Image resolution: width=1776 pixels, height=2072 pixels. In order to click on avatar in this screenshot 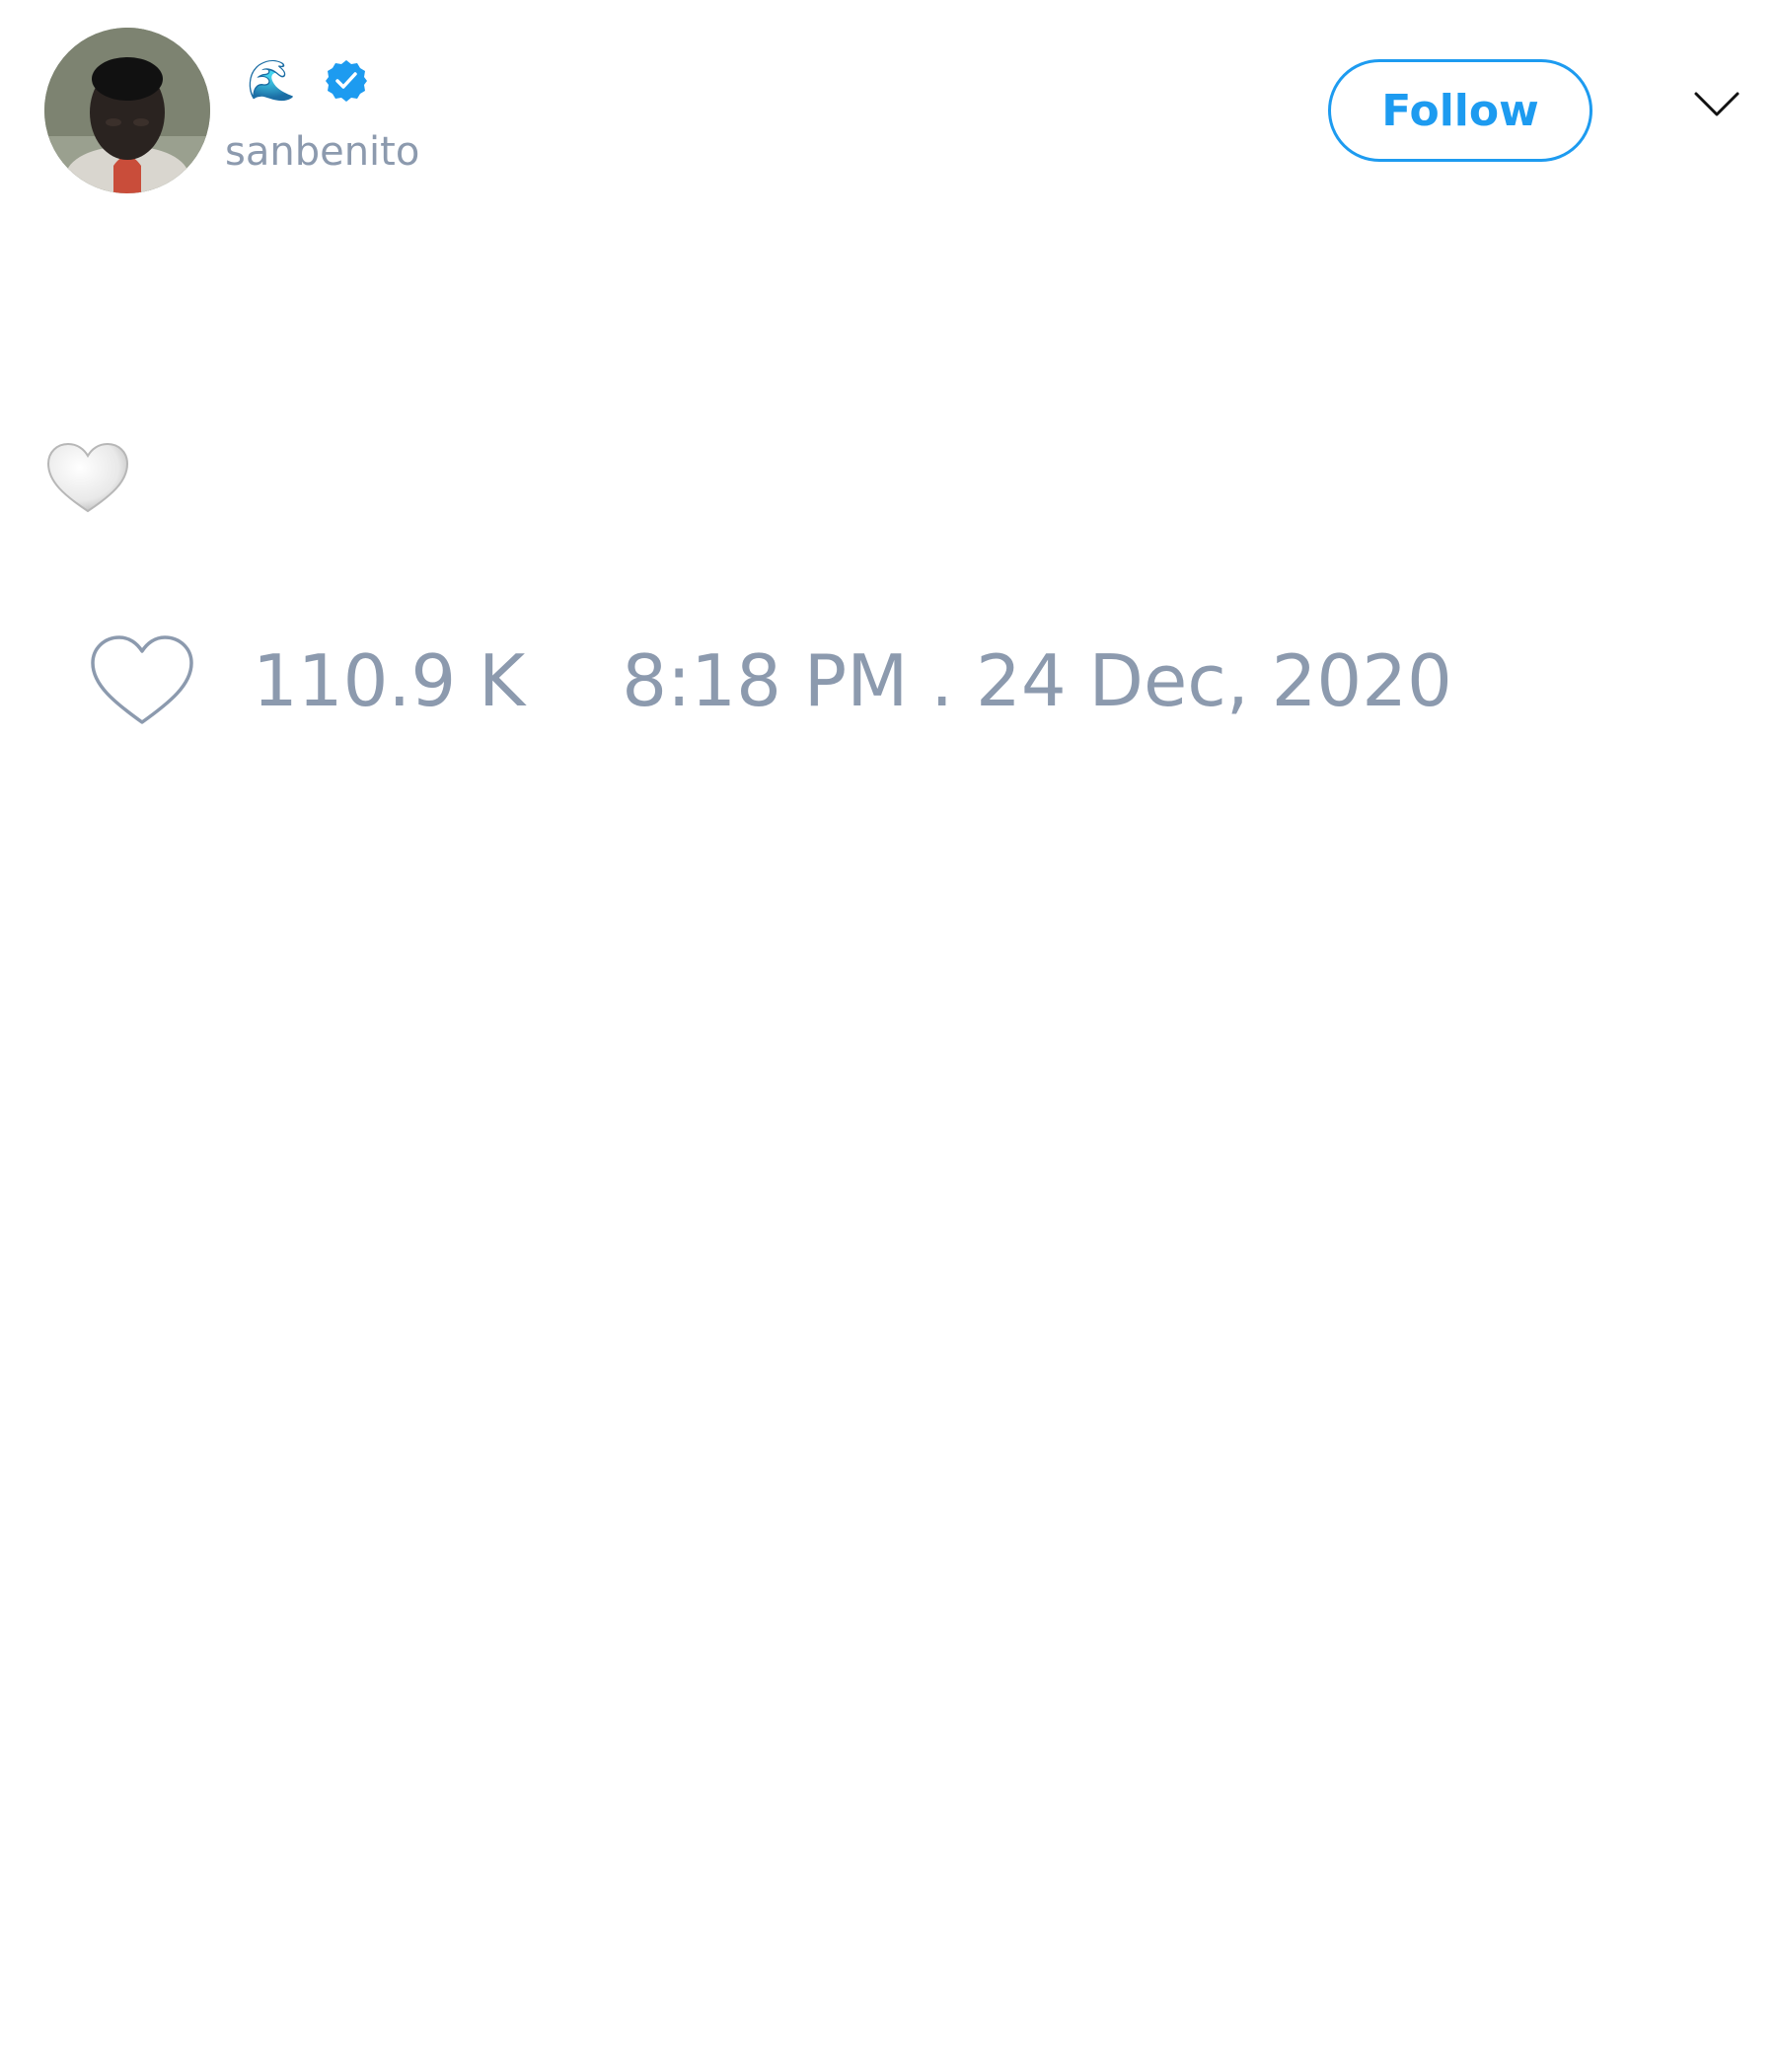, I will do `click(127, 111)`.